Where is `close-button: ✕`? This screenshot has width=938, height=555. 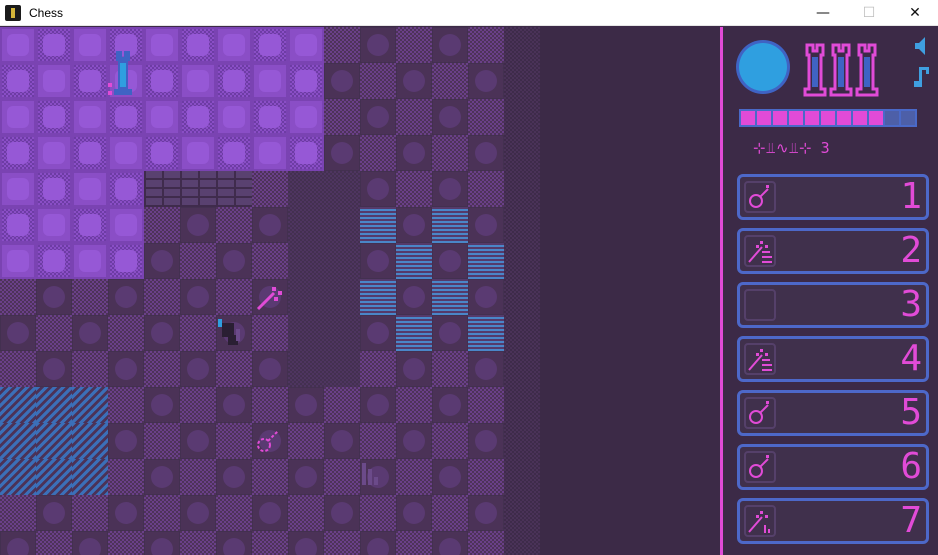 close-button: ✕ is located at coordinates (915, 13).